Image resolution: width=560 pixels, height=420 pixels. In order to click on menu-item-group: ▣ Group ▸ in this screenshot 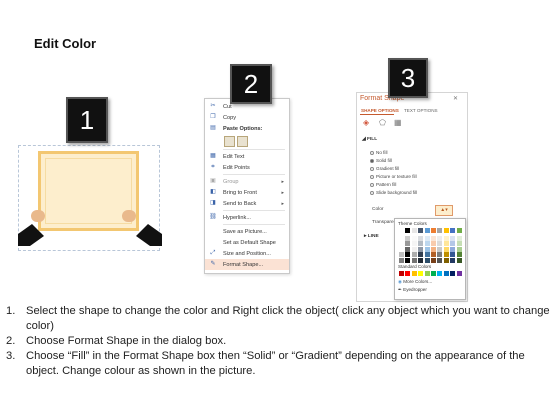, I will do `click(247, 181)`.